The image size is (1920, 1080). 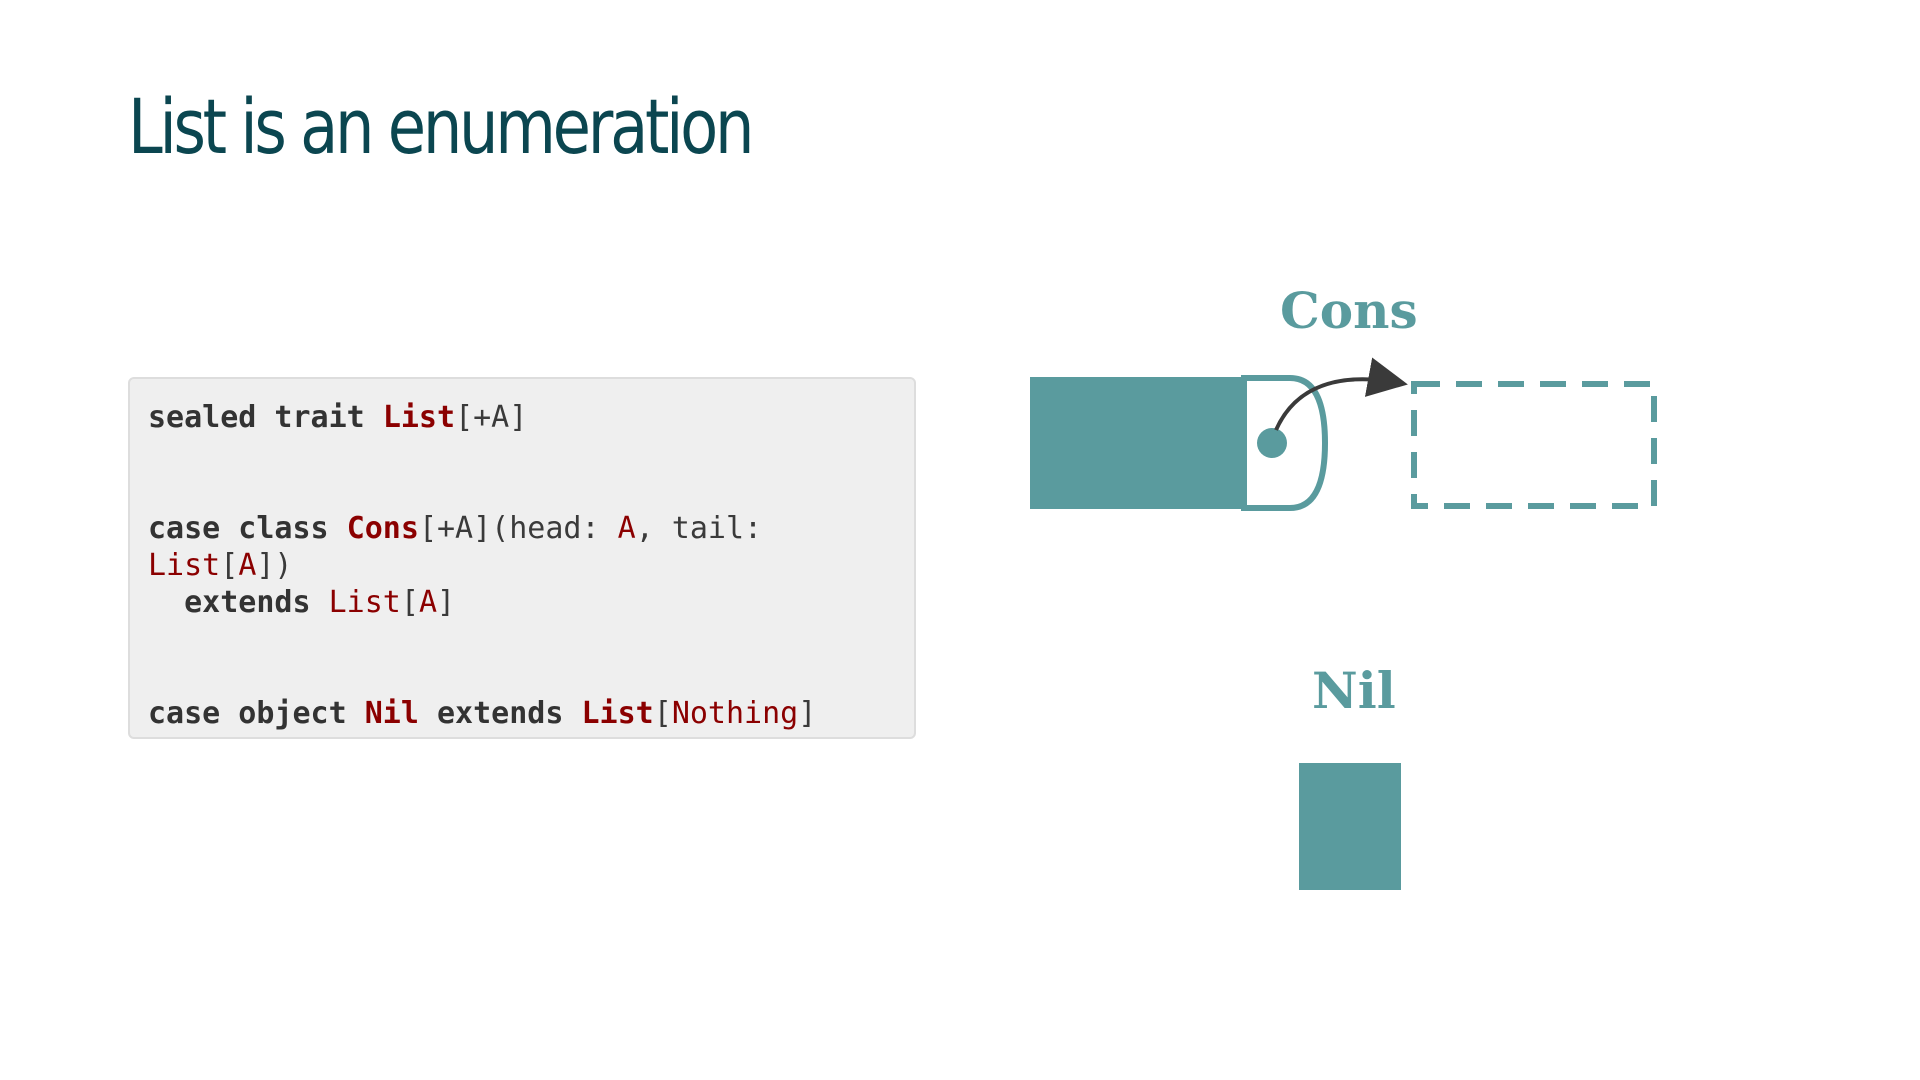 What do you see at coordinates (1350, 826) in the screenshot?
I see `nil-cell` at bounding box center [1350, 826].